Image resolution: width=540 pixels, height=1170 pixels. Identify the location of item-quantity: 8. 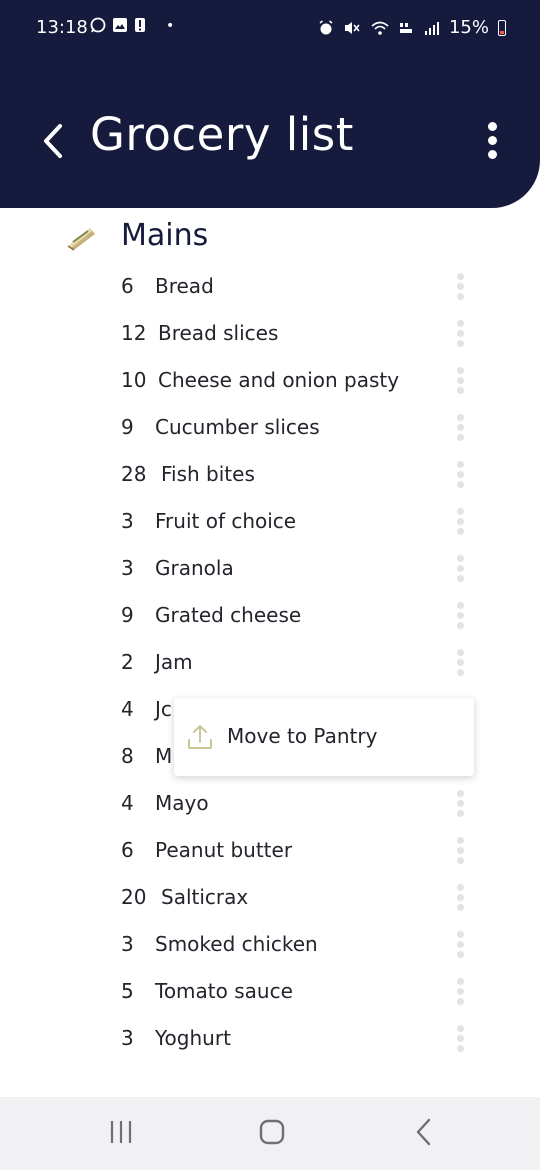
(127, 756).